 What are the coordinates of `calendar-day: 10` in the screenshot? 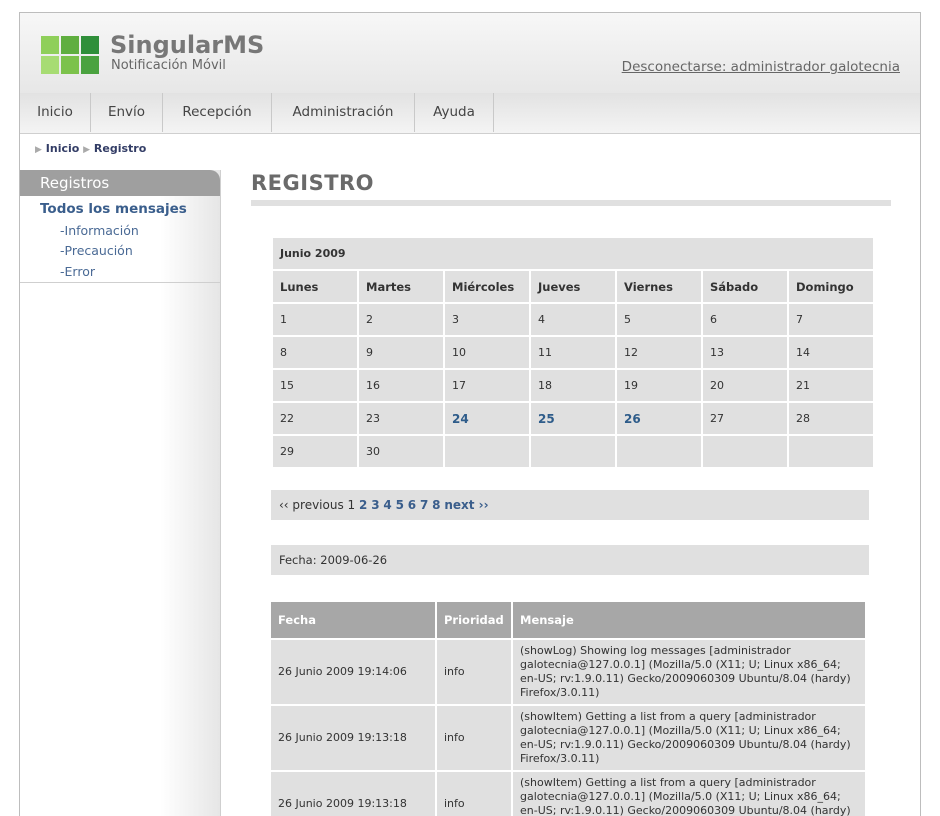 It's located at (487, 352).